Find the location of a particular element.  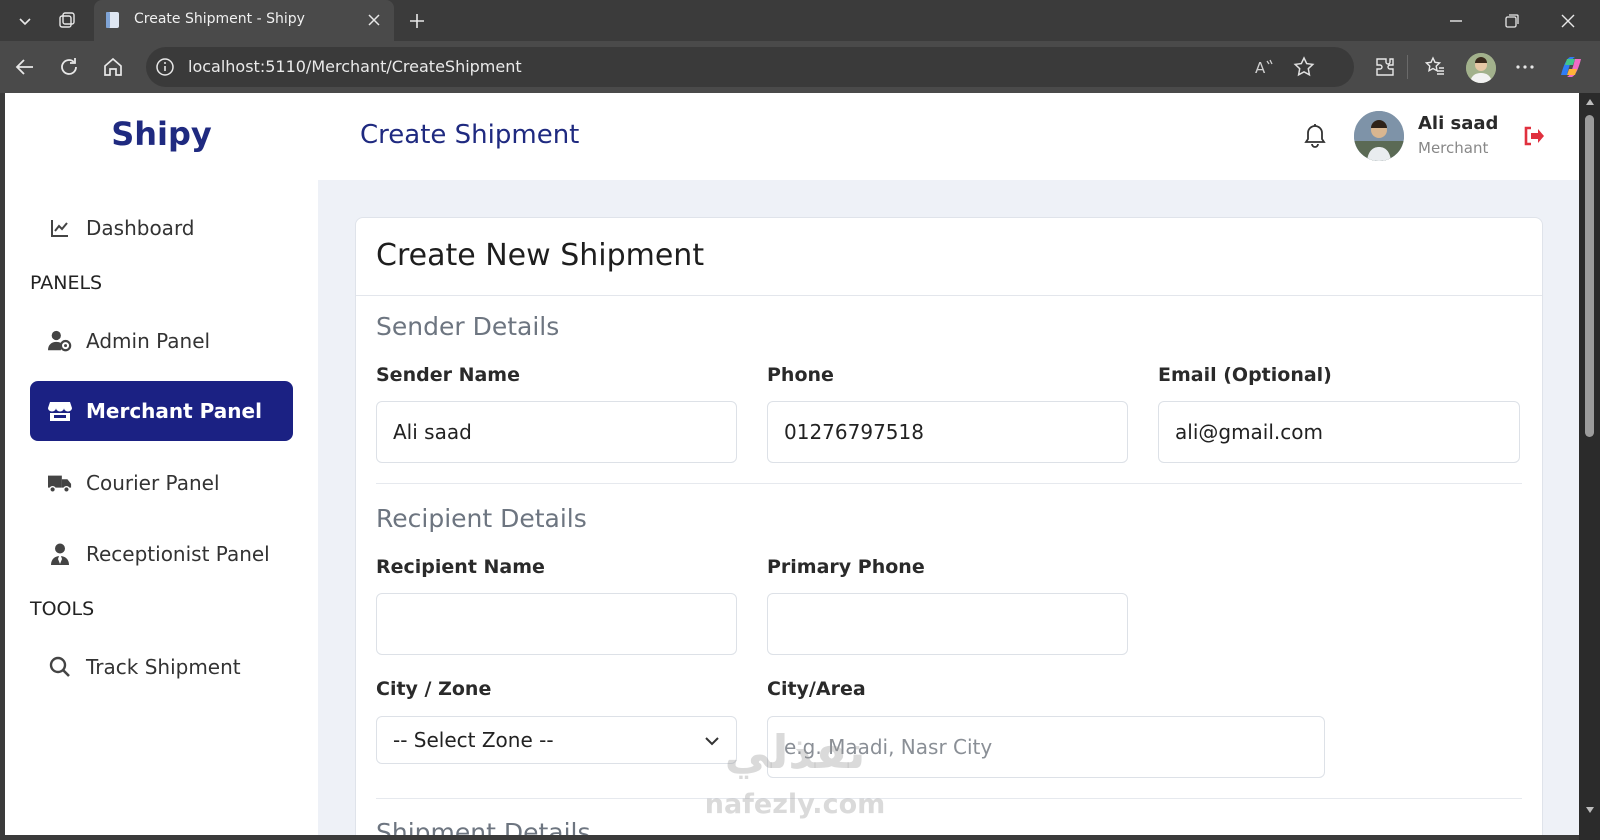

truck-icon is located at coordinates (60, 483).